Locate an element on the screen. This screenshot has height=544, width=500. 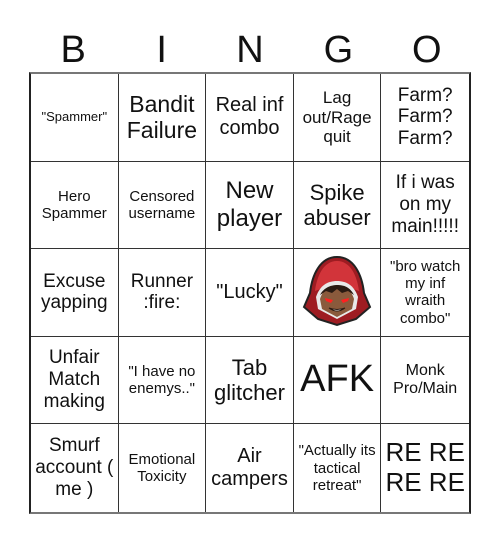
bingo-cell: Excuse yapping is located at coordinates (75, 293).